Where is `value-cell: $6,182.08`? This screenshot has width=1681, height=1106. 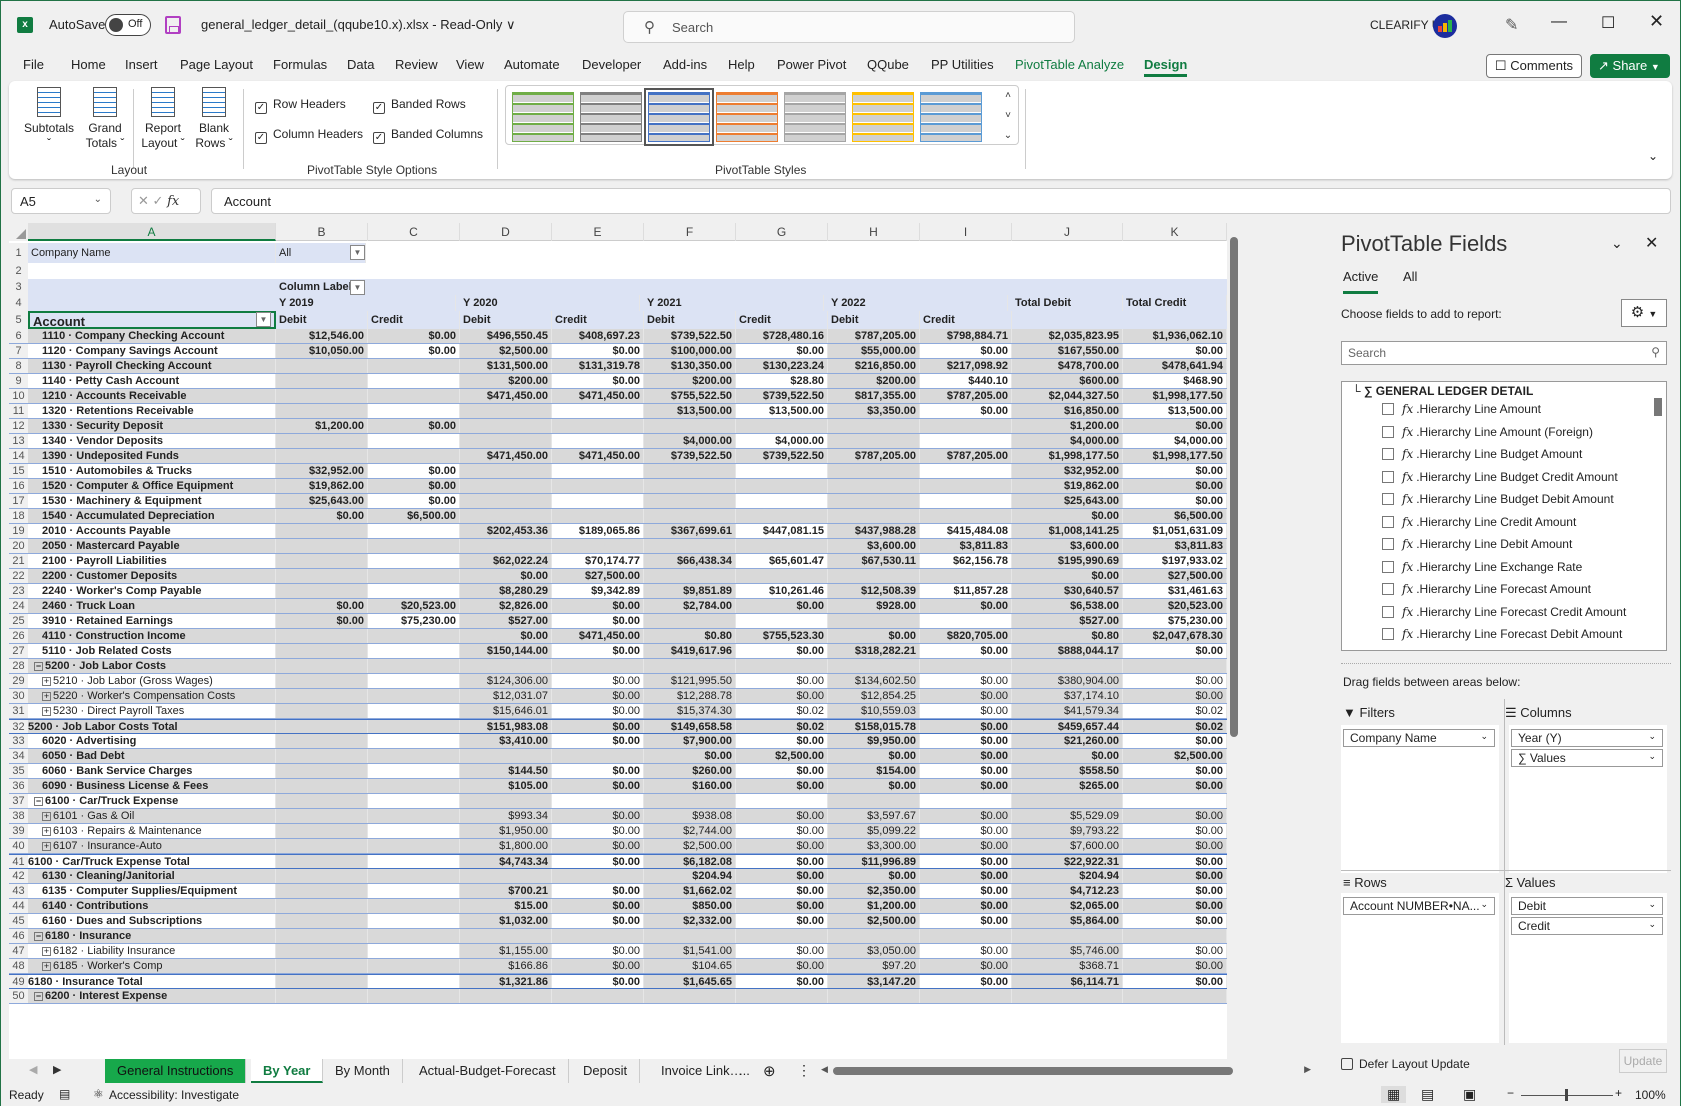 value-cell: $6,182.08 is located at coordinates (690, 861).